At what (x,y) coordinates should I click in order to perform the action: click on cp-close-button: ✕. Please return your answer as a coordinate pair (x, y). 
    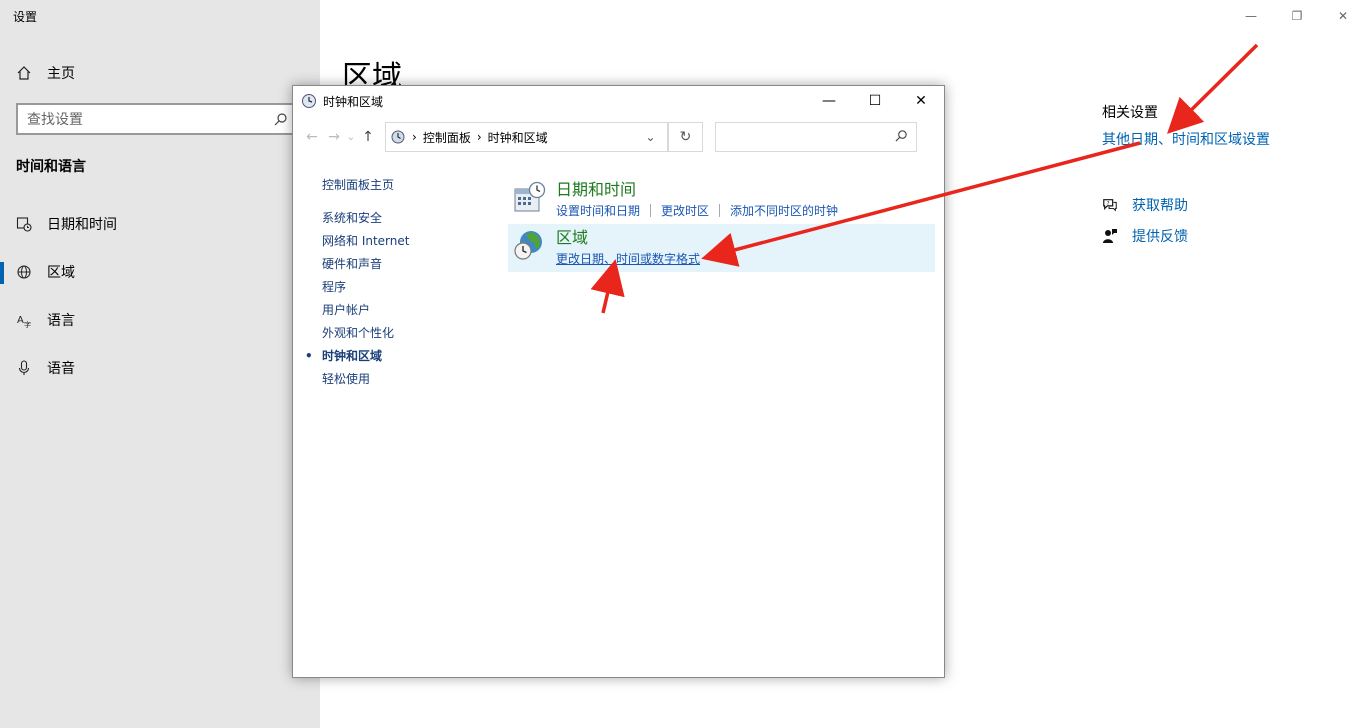
    Looking at the image, I should click on (921, 101).